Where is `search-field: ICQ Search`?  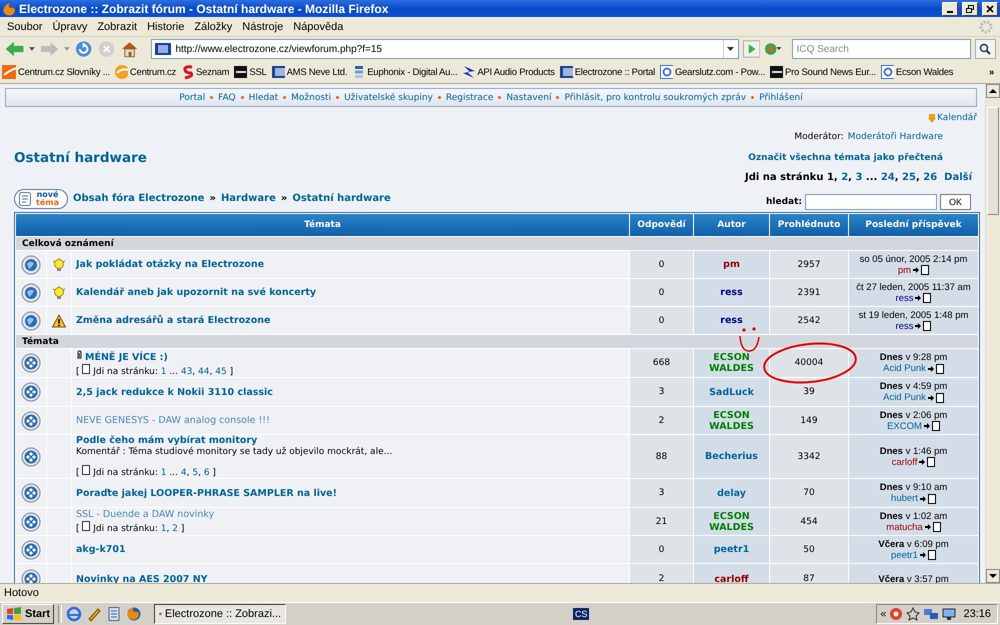 search-field: ICQ Search is located at coordinates (881, 49).